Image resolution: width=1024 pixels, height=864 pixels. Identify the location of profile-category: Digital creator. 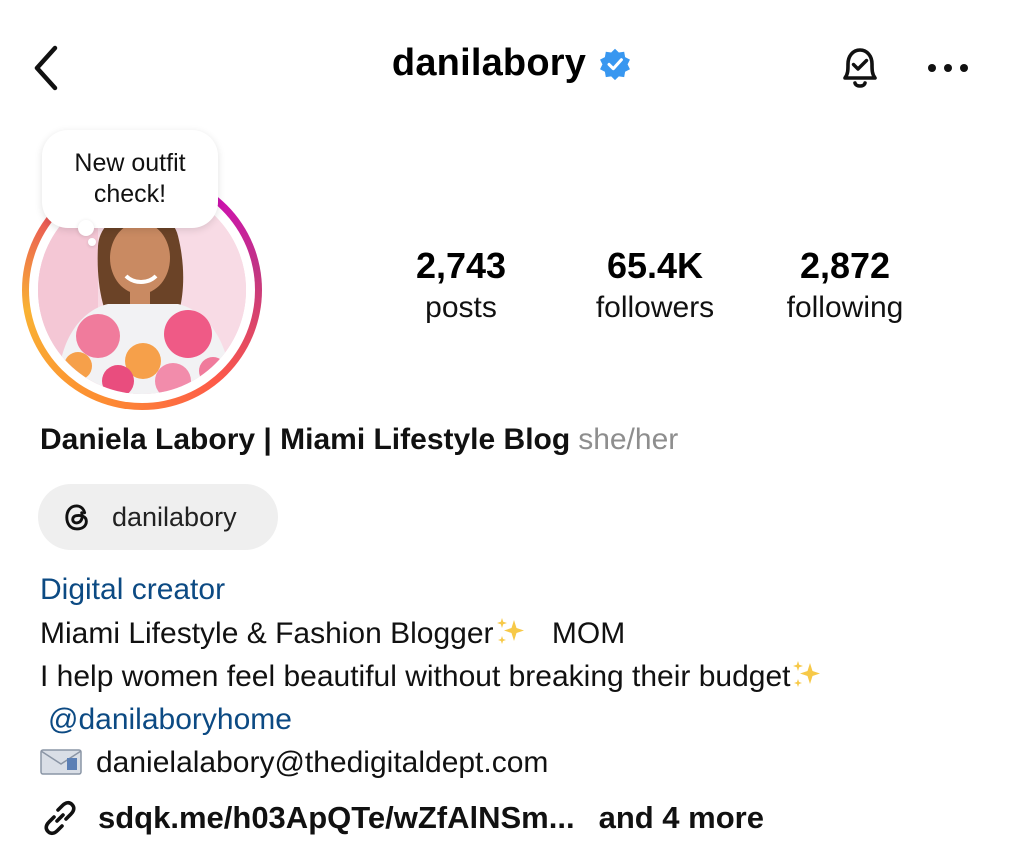
(133, 589).